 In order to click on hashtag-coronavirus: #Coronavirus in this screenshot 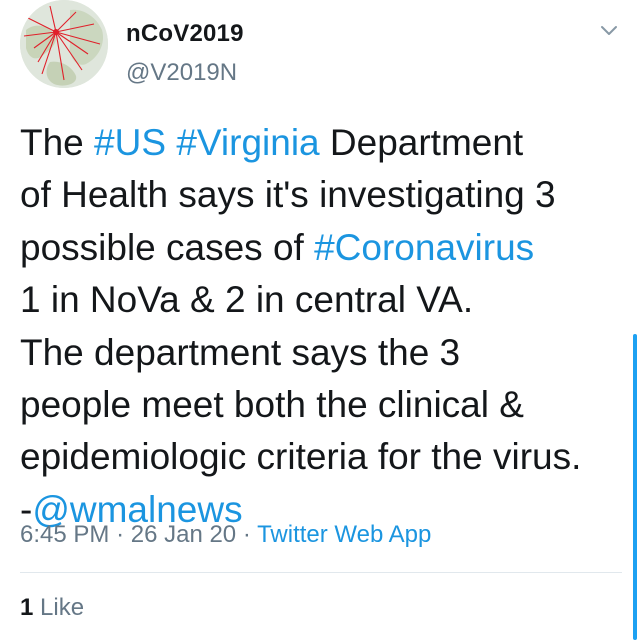, I will do `click(424, 247)`.